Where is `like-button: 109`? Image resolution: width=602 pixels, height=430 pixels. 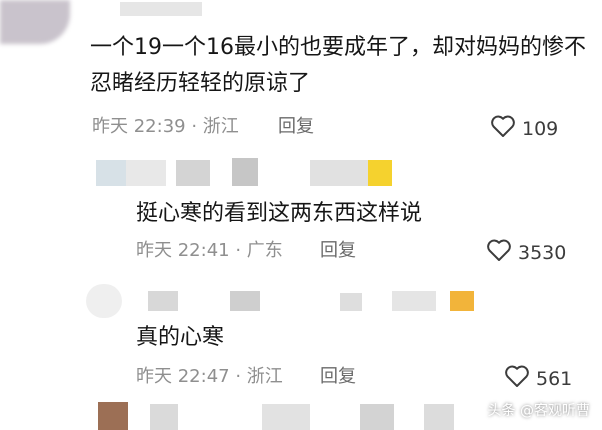 like-button: 109 is located at coordinates (524, 129).